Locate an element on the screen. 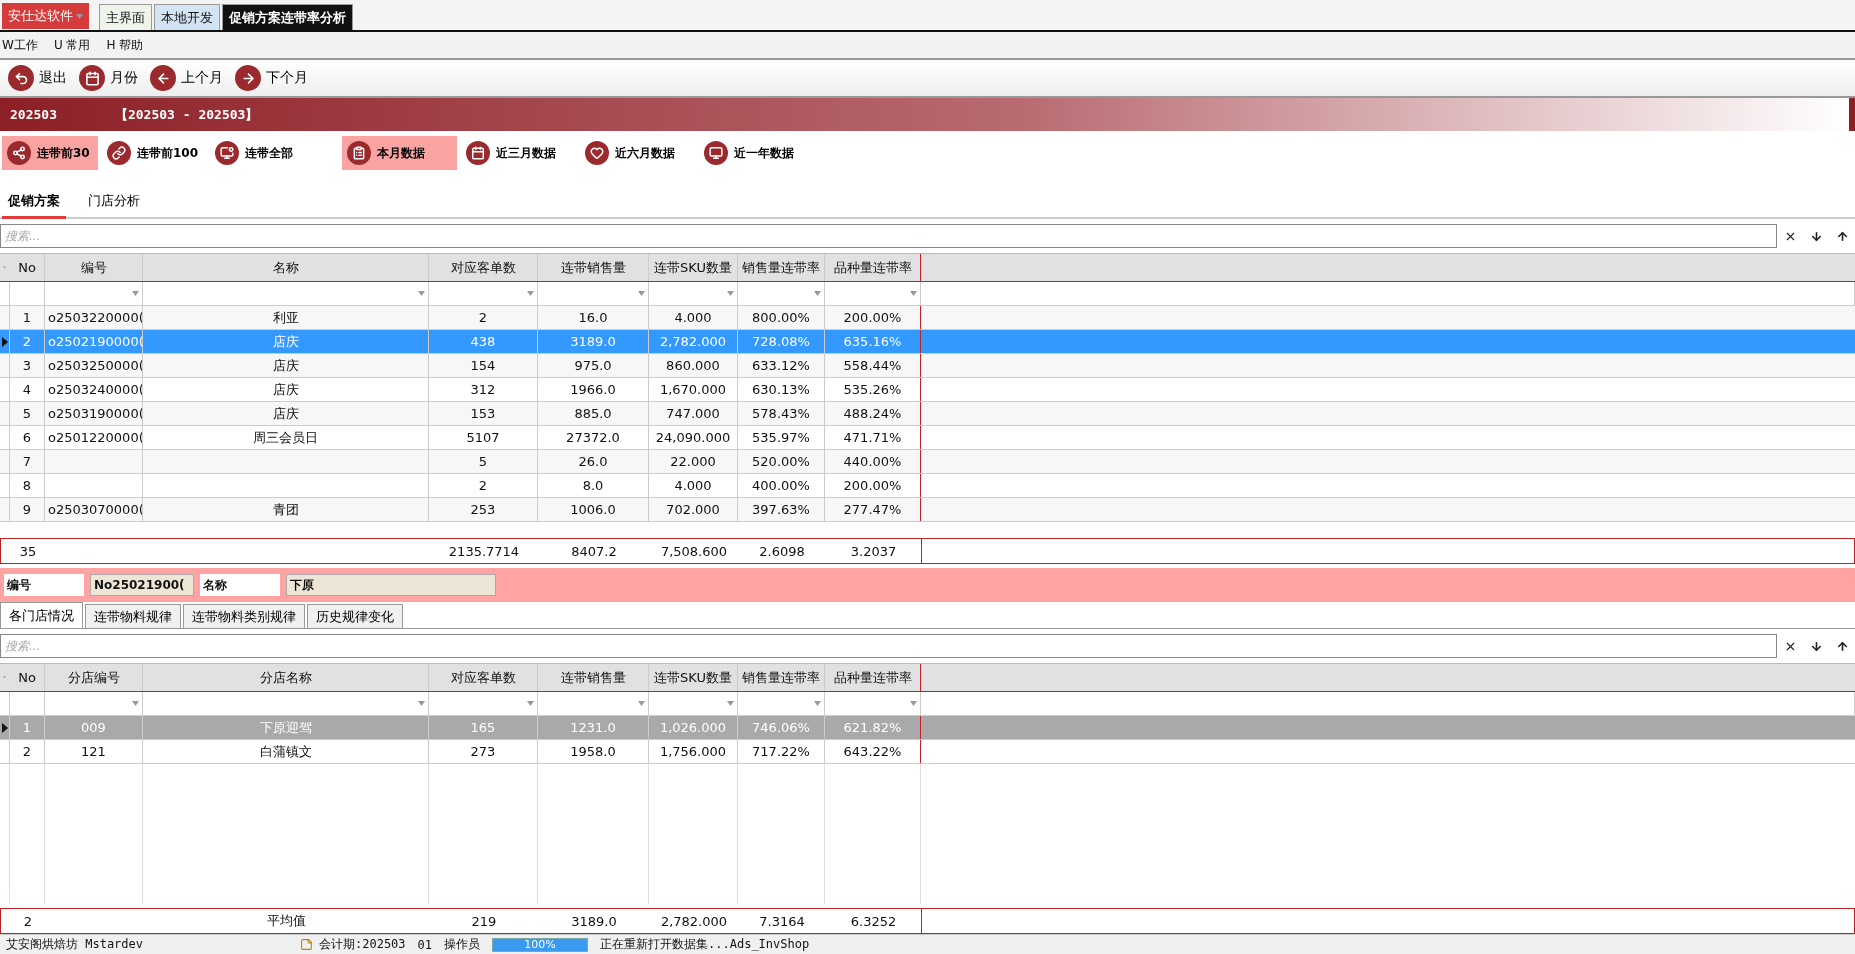 The height and width of the screenshot is (954, 1855). table-cell: 520.00% is located at coordinates (781, 461).